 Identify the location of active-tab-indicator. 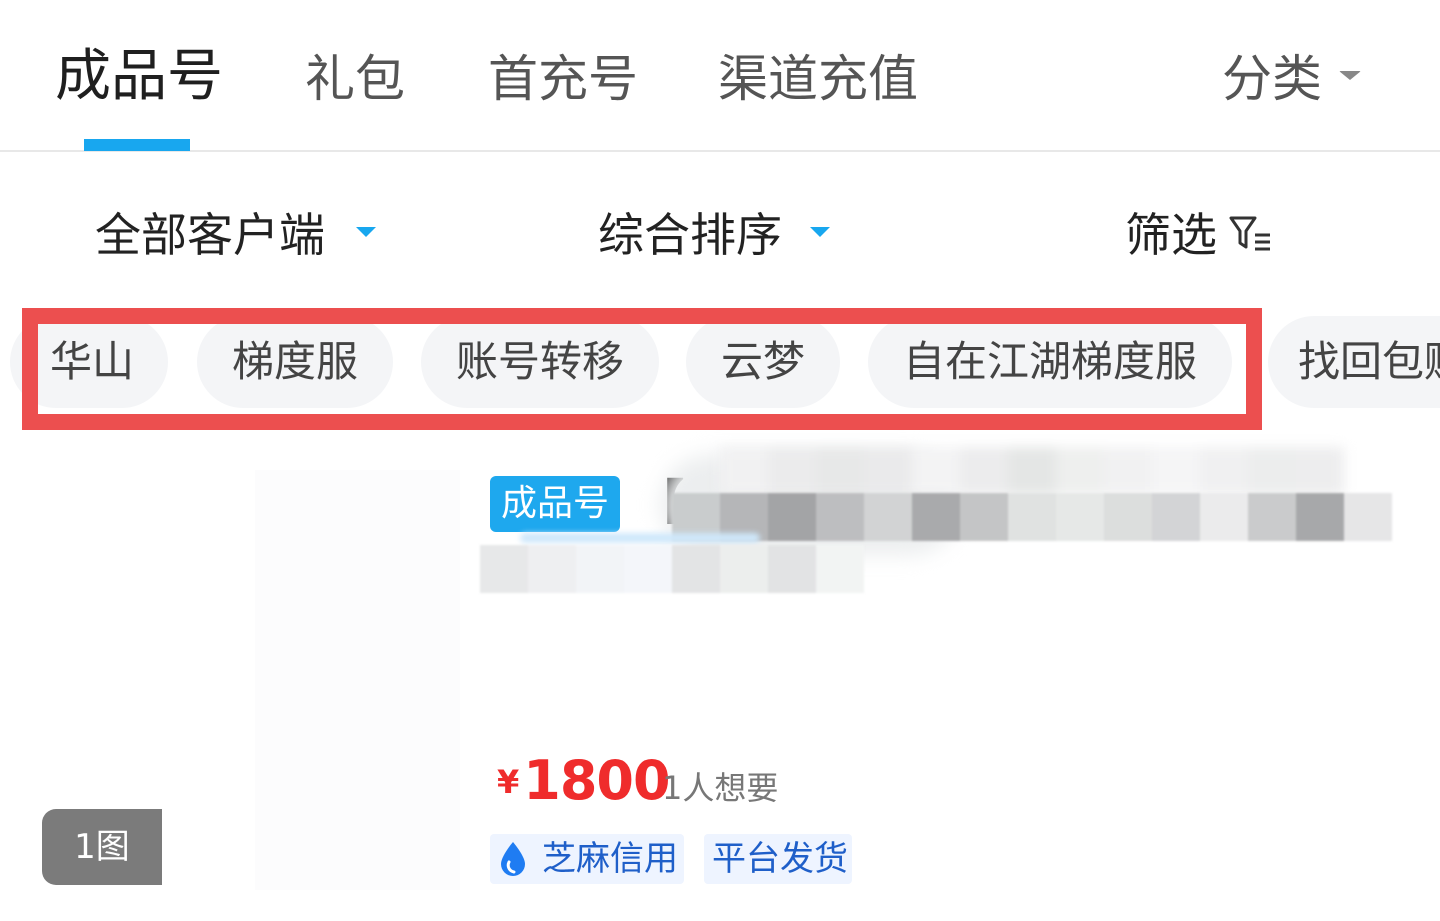
(137, 145).